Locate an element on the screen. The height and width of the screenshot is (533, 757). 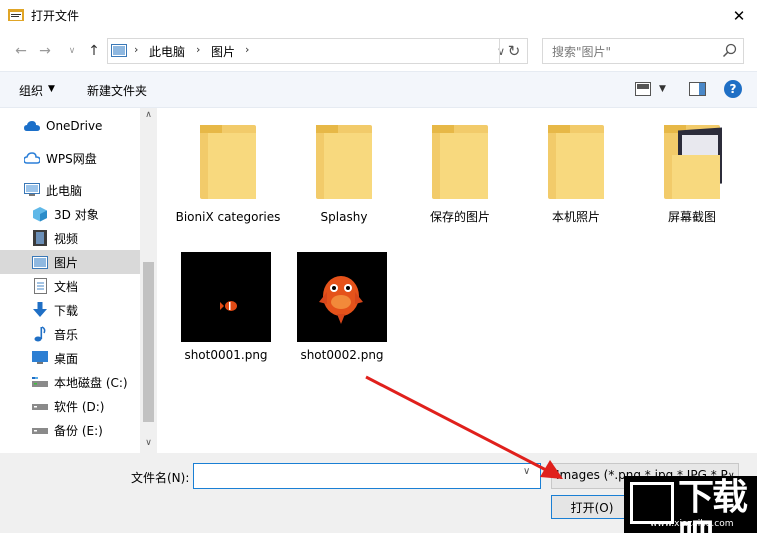
sidebar-item-3d-objects: 3D 对象 is located at coordinates (70, 214).